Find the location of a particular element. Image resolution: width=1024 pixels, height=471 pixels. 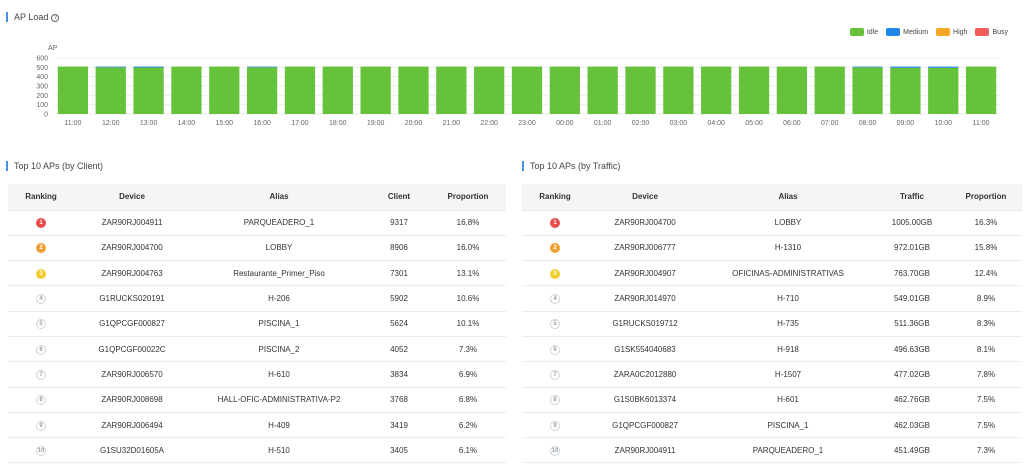

table-row: 10 G1SU32D01605A H-510 3405 6.1% is located at coordinates (257, 450).